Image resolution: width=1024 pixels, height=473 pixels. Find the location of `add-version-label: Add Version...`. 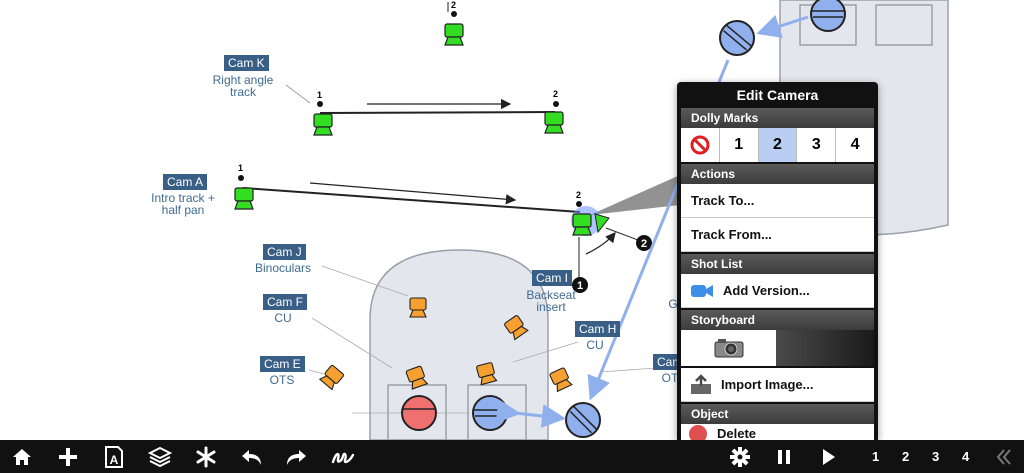

add-version-label: Add Version... is located at coordinates (766, 290).